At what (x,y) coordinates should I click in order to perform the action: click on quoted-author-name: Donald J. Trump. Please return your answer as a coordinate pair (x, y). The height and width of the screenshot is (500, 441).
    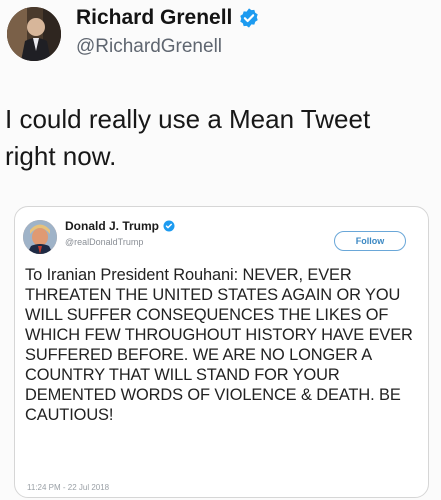
    Looking at the image, I should click on (112, 226).